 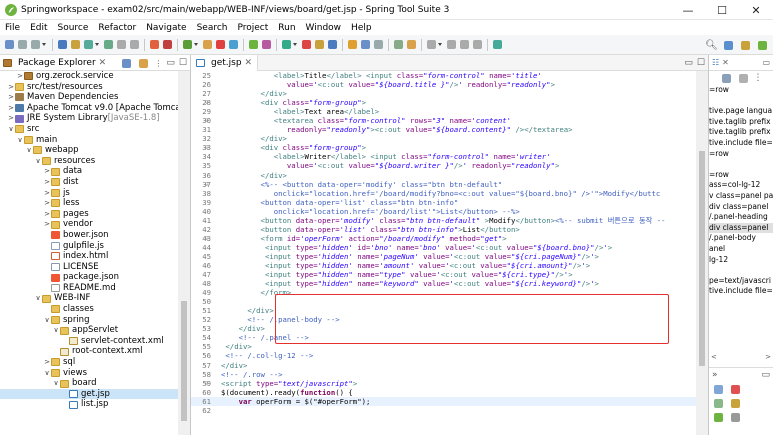 What do you see at coordinates (741, 132) in the screenshot?
I see `outline-item: tive.taglib prefix` at bounding box center [741, 132].